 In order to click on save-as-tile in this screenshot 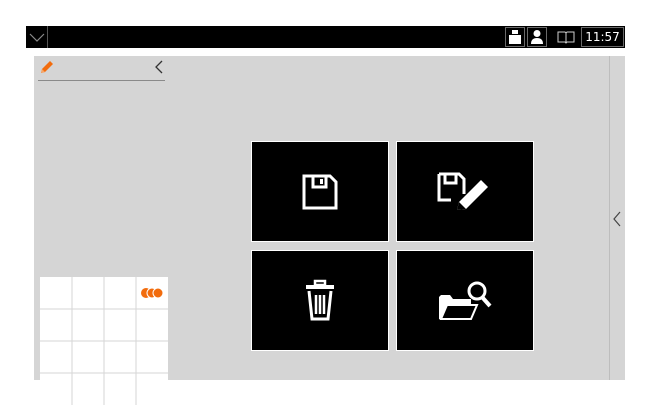, I will do `click(465, 191)`.